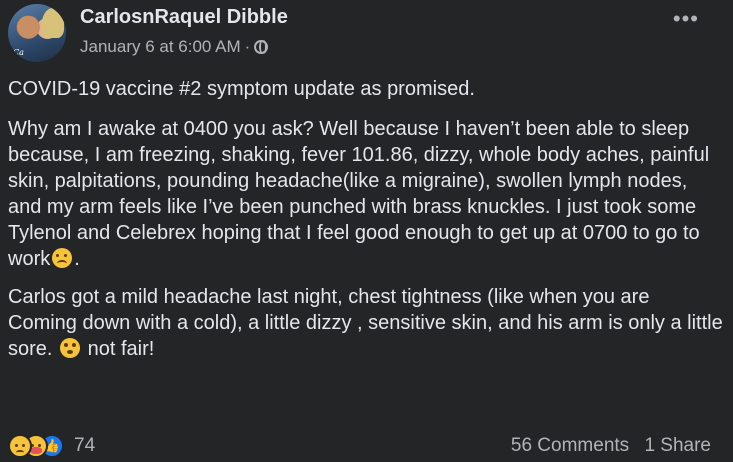 The height and width of the screenshot is (462, 733). Describe the element at coordinates (20, 446) in the screenshot. I see `sad-reaction-icon` at that location.